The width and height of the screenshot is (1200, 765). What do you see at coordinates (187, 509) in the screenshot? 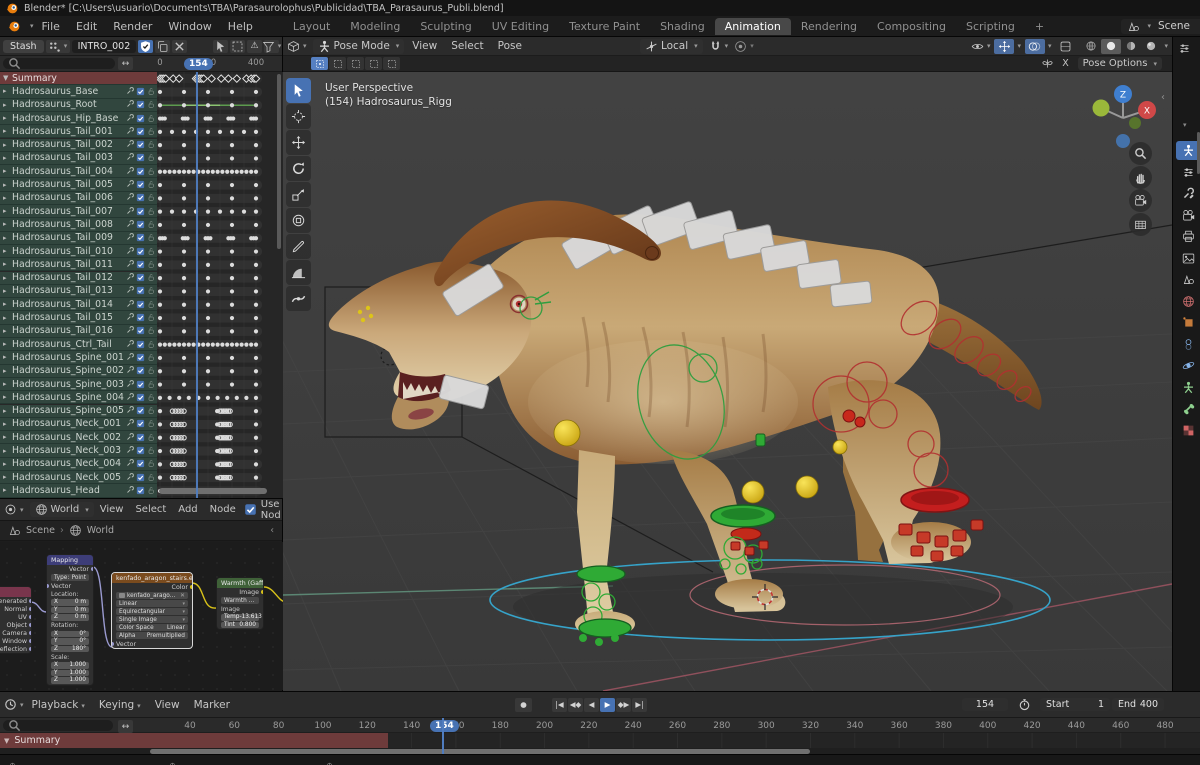
I see `node-menu-add: Add` at bounding box center [187, 509].